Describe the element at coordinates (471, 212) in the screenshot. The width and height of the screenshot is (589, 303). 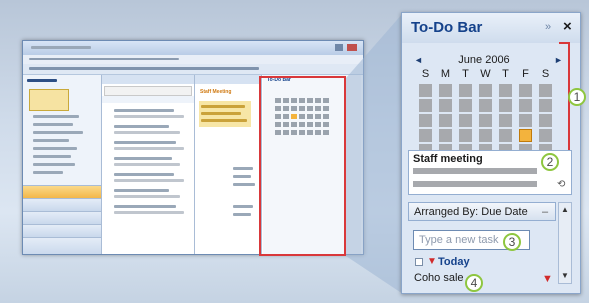
I see `arranged-by-label: Arranged By: Due Date` at that location.